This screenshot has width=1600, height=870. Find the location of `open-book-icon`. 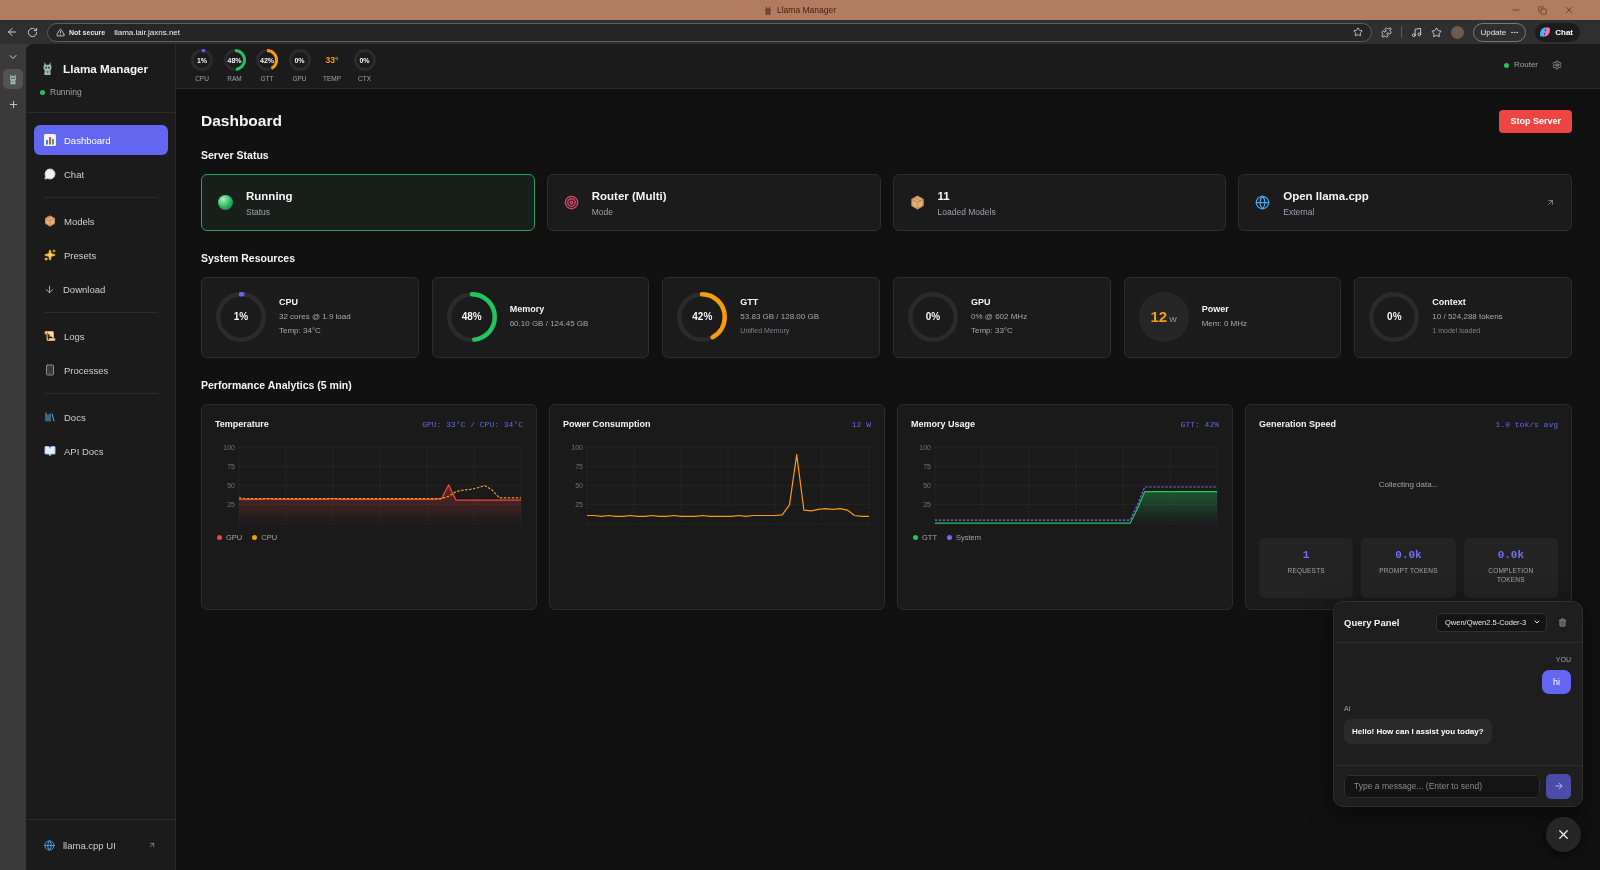

open-book-icon is located at coordinates (50, 451).